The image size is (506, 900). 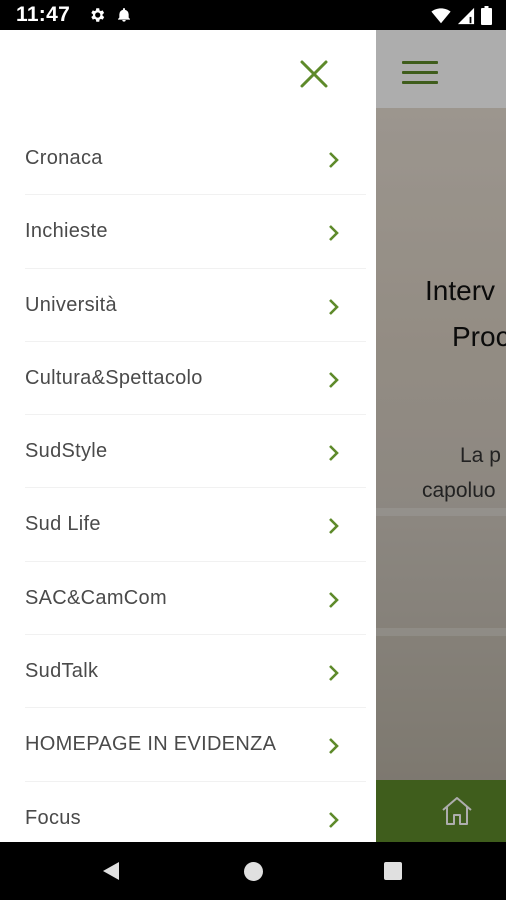 What do you see at coordinates (71, 304) in the screenshot?
I see `menu-item-label: Università` at bounding box center [71, 304].